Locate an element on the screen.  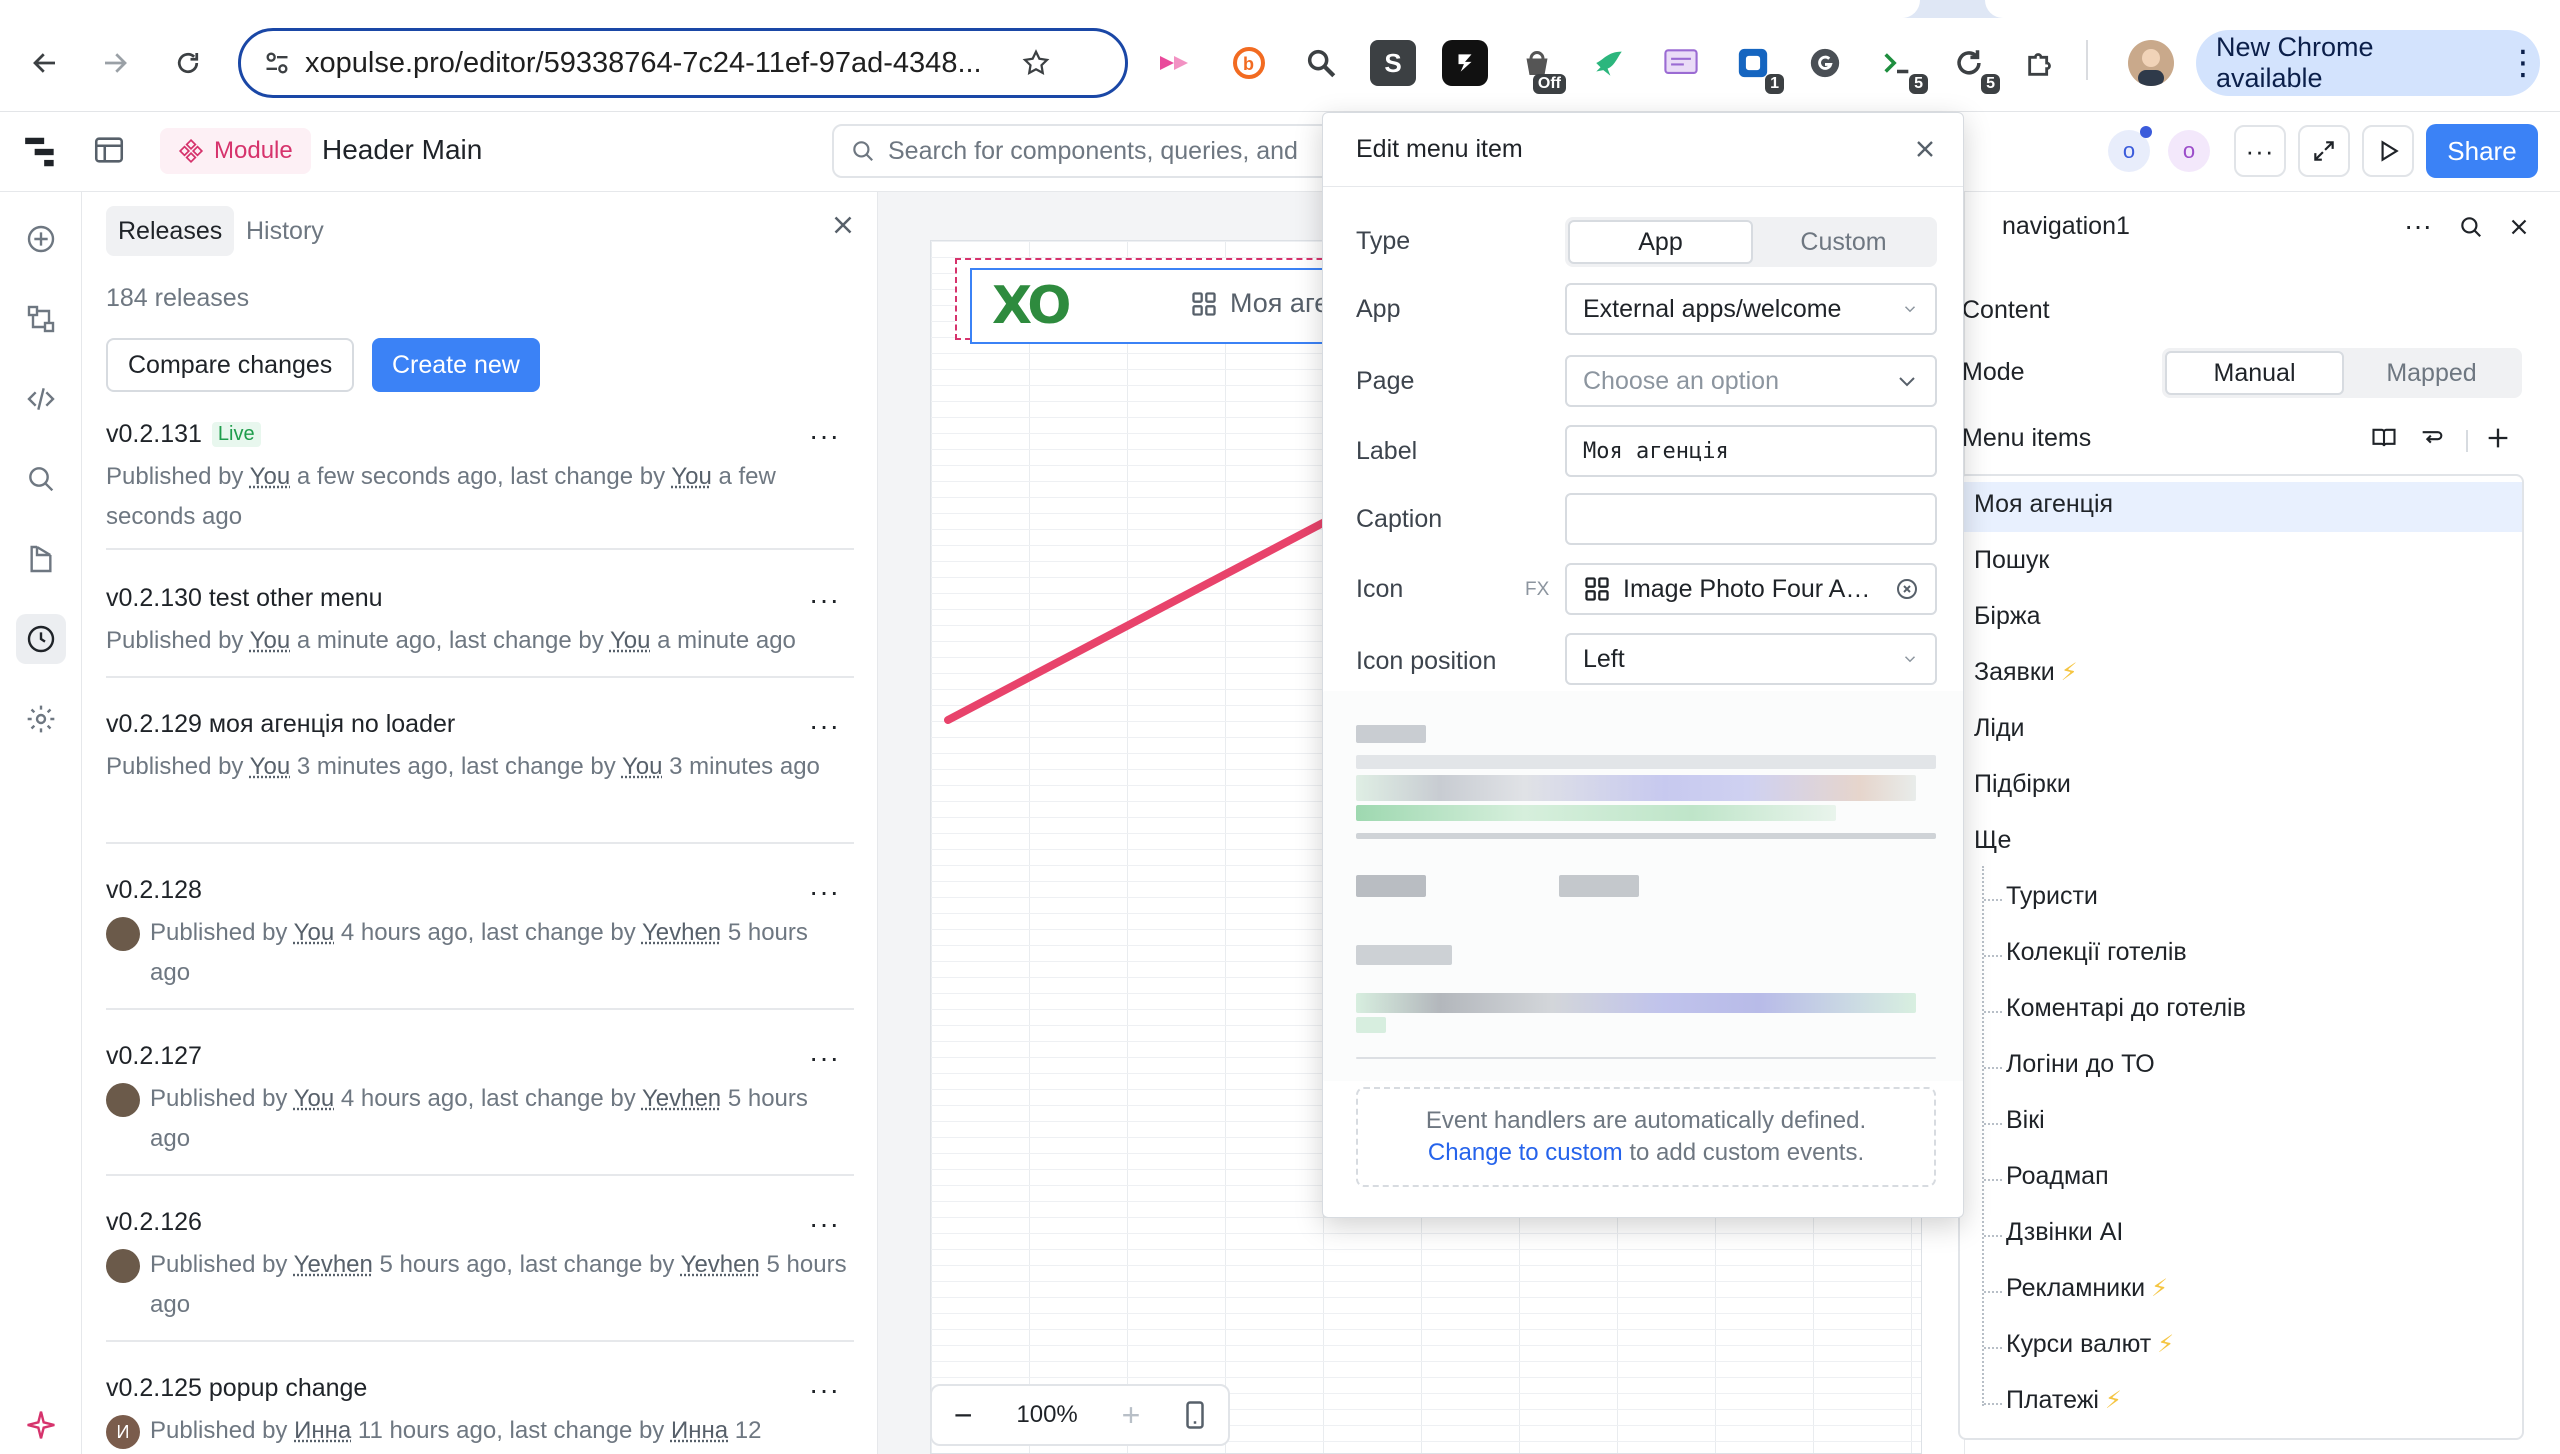
translate-ext-icon is located at coordinates (1681, 63).